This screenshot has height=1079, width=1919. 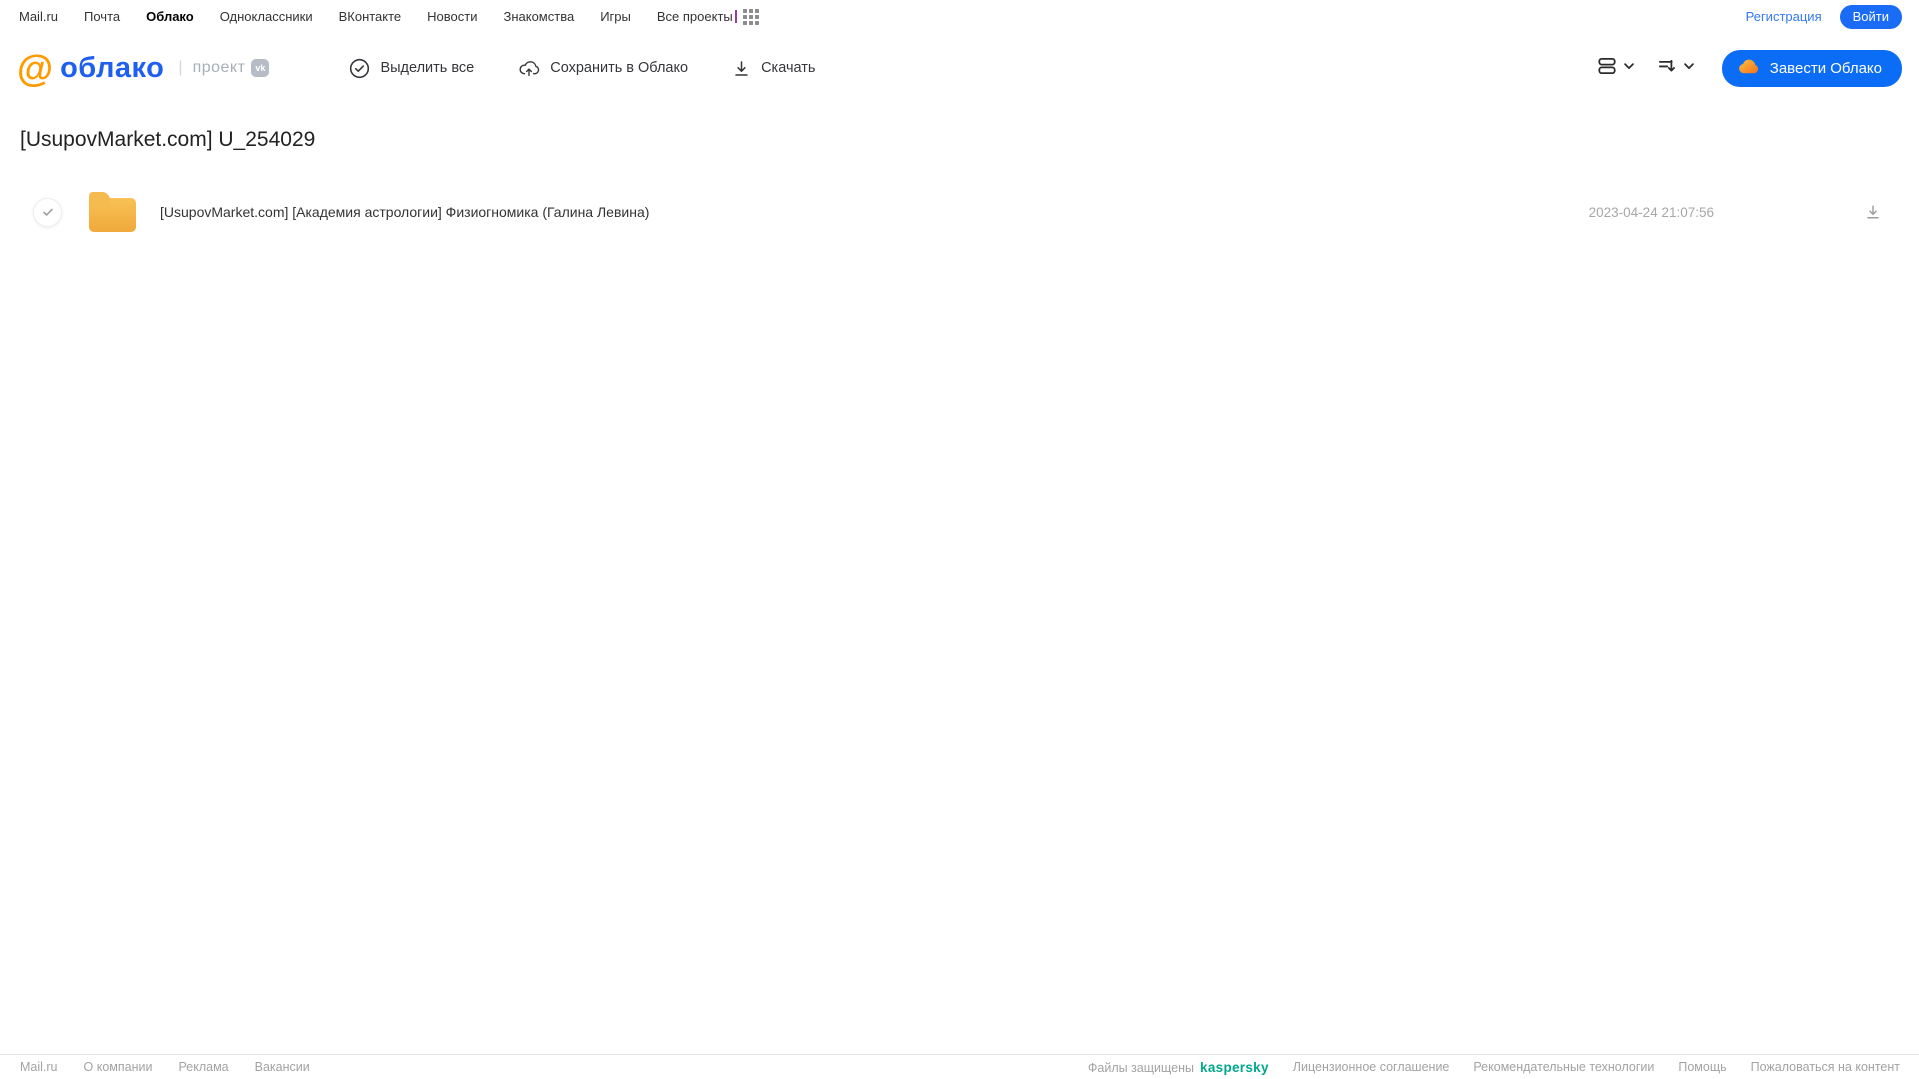 I want to click on orange-cloud-icon, so click(x=1748, y=68).